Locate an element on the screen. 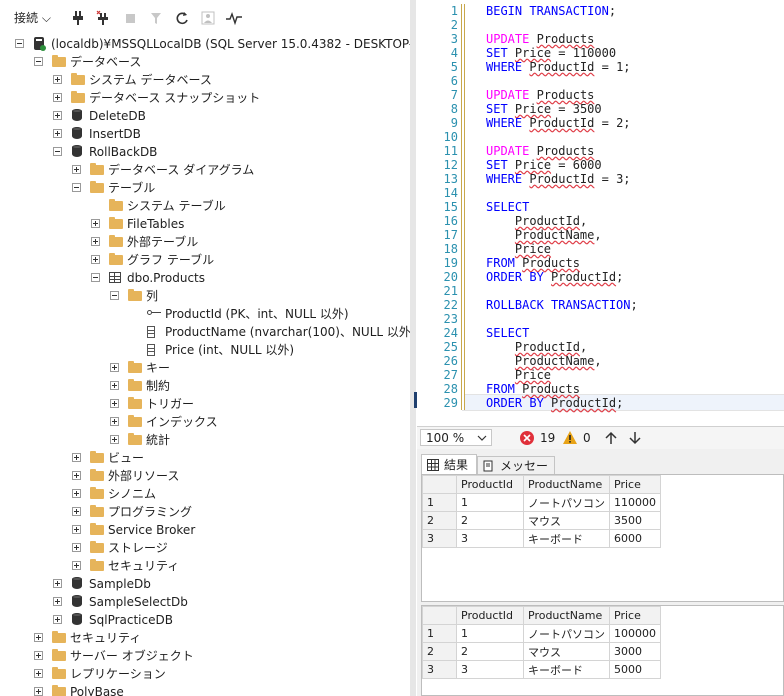  code-line: Price is located at coordinates (518, 375).